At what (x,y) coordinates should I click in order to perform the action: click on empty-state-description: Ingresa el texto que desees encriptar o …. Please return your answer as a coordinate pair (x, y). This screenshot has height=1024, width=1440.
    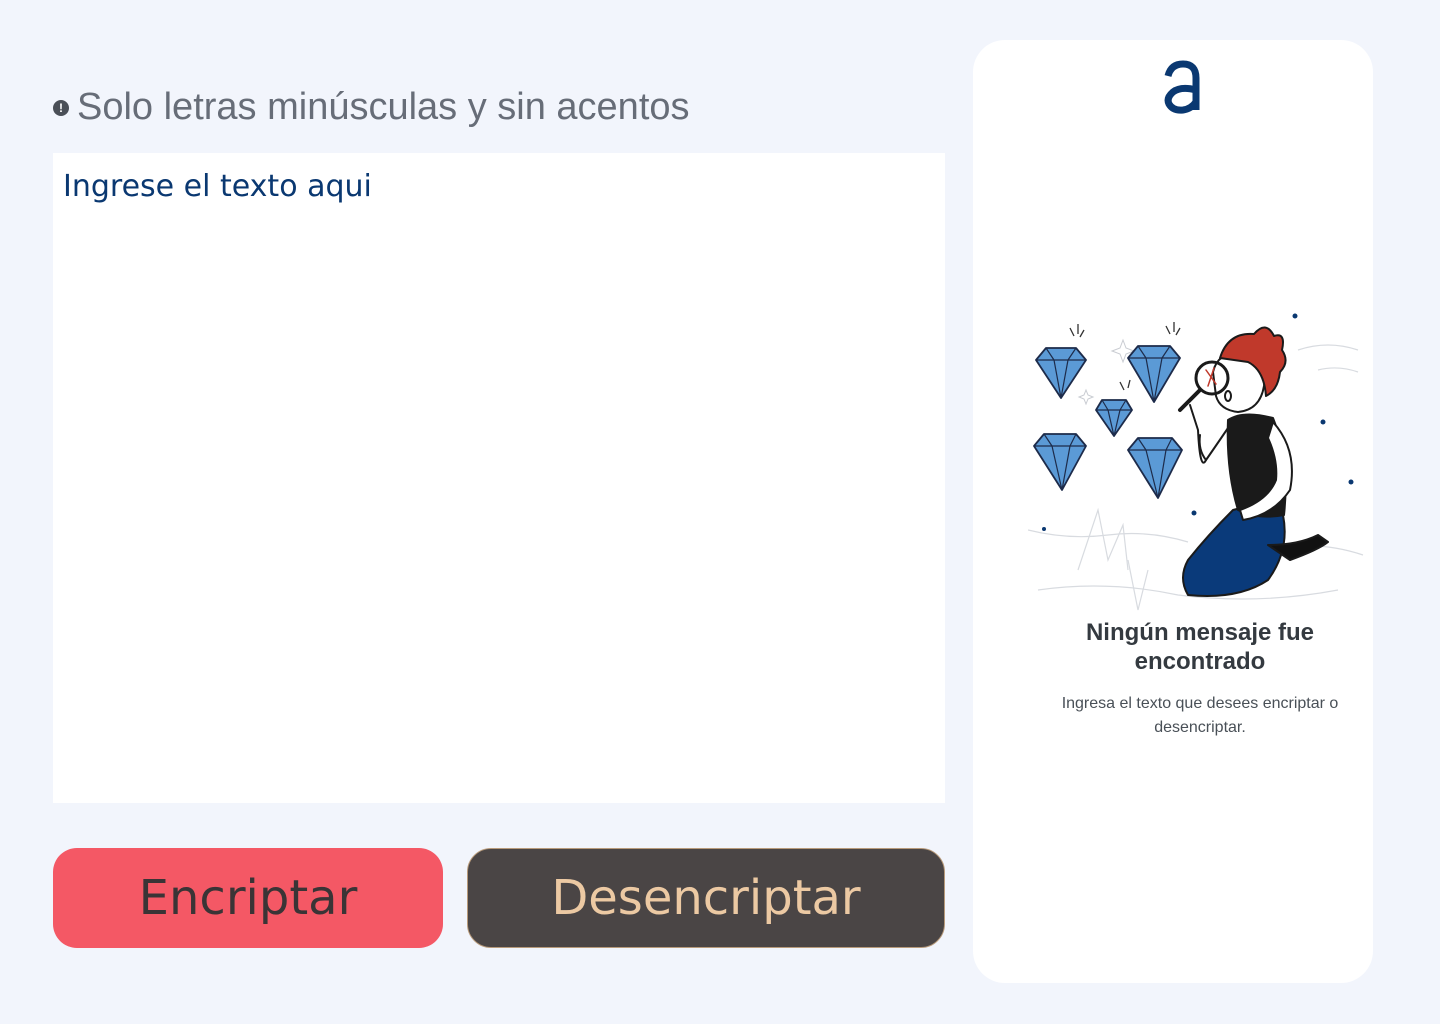
    Looking at the image, I should click on (1200, 715).